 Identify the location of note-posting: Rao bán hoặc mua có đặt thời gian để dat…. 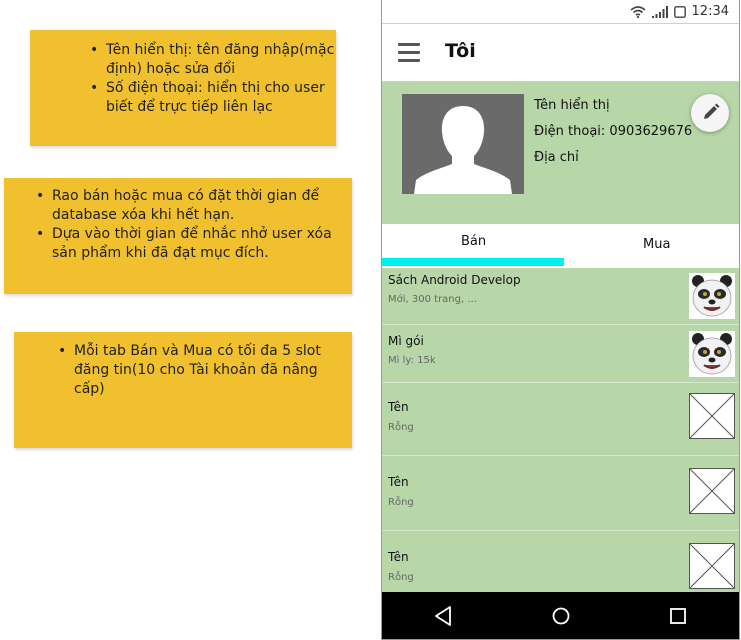
(178, 236).